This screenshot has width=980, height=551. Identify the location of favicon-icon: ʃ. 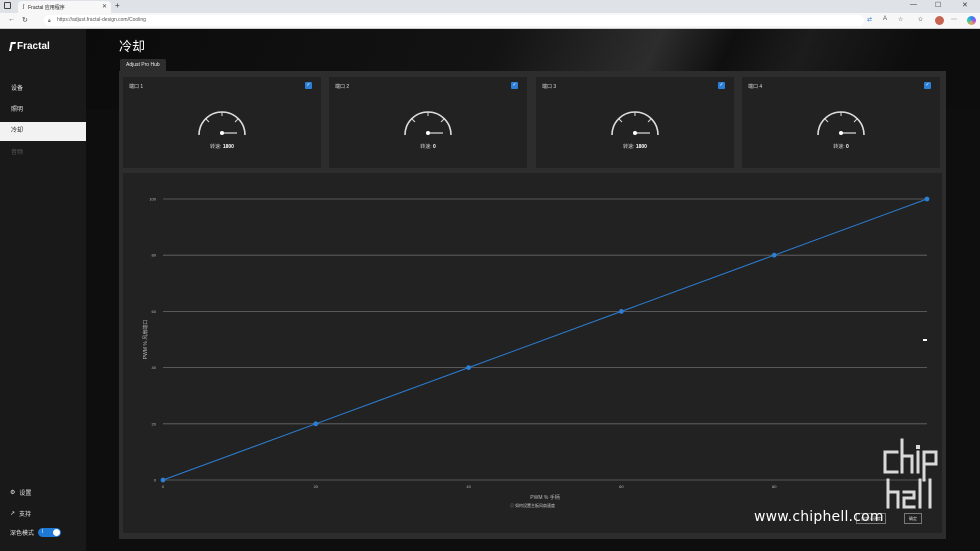
(24, 7).